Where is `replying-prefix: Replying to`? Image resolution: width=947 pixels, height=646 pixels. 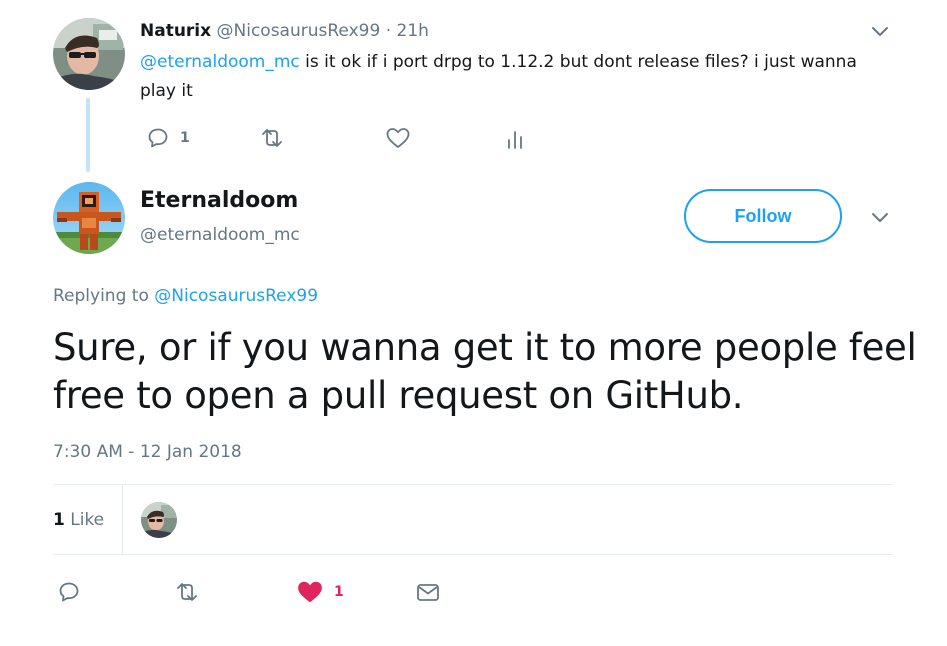
replying-prefix: Replying to is located at coordinates (104, 296).